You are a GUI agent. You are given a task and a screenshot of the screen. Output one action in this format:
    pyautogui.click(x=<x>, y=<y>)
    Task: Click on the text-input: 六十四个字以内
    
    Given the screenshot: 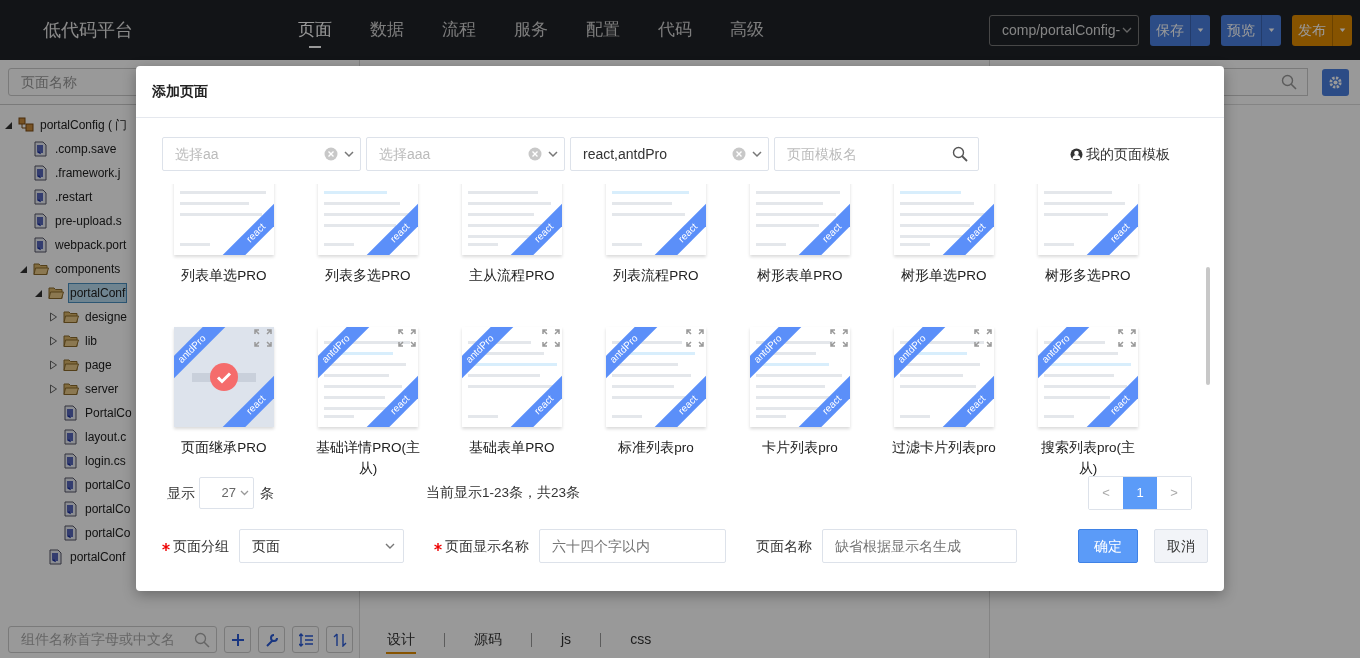 What is the action you would take?
    pyautogui.click(x=632, y=546)
    